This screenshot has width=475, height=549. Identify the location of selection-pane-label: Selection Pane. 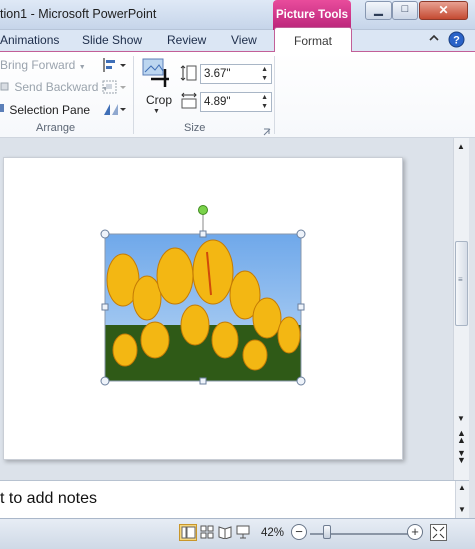
(50, 110).